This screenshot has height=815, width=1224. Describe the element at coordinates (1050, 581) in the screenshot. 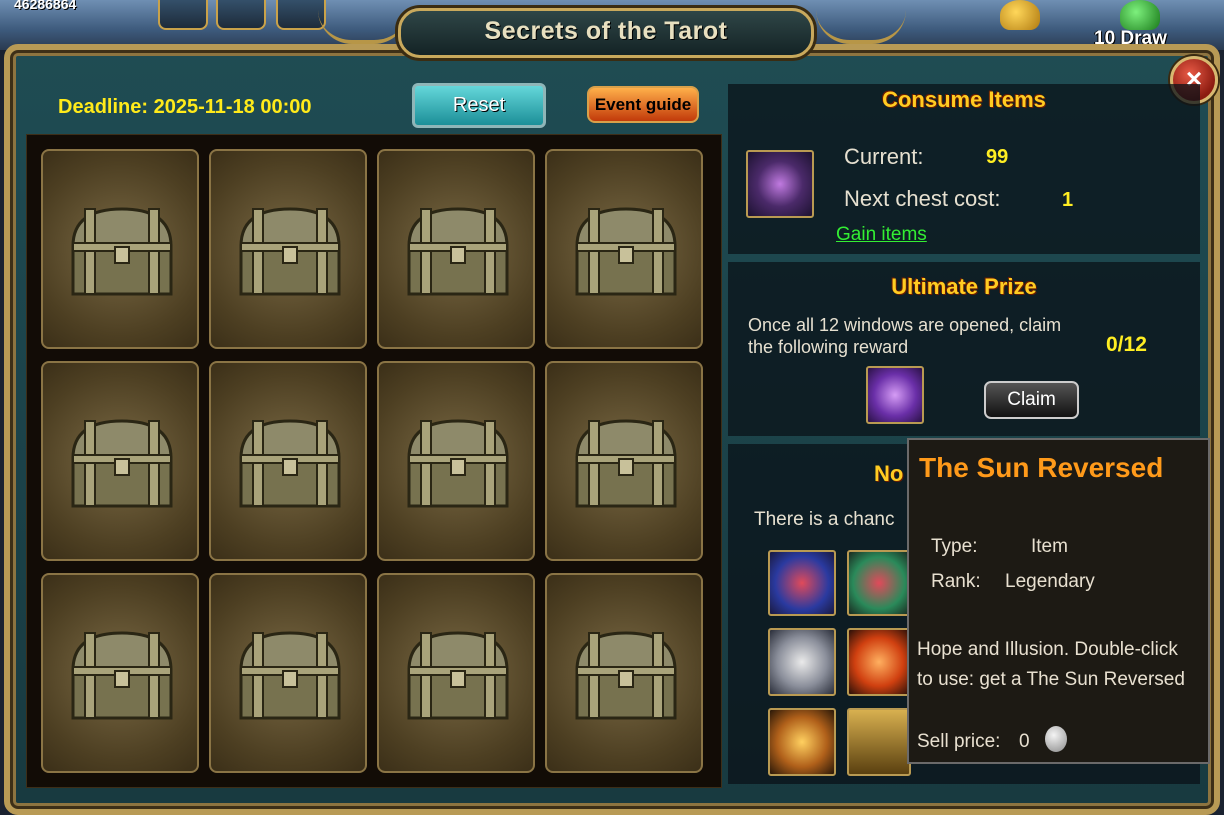

I see `tooltip-rank-value: Legendary` at that location.